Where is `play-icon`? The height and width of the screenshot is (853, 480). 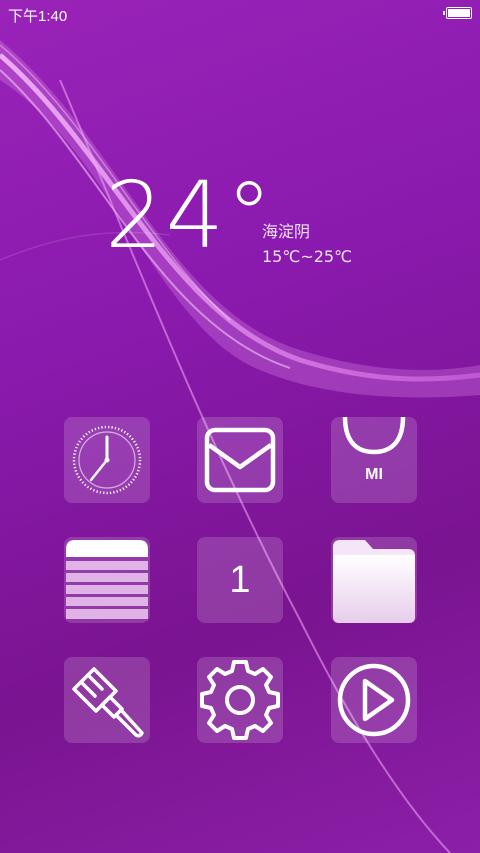
play-icon is located at coordinates (374, 700).